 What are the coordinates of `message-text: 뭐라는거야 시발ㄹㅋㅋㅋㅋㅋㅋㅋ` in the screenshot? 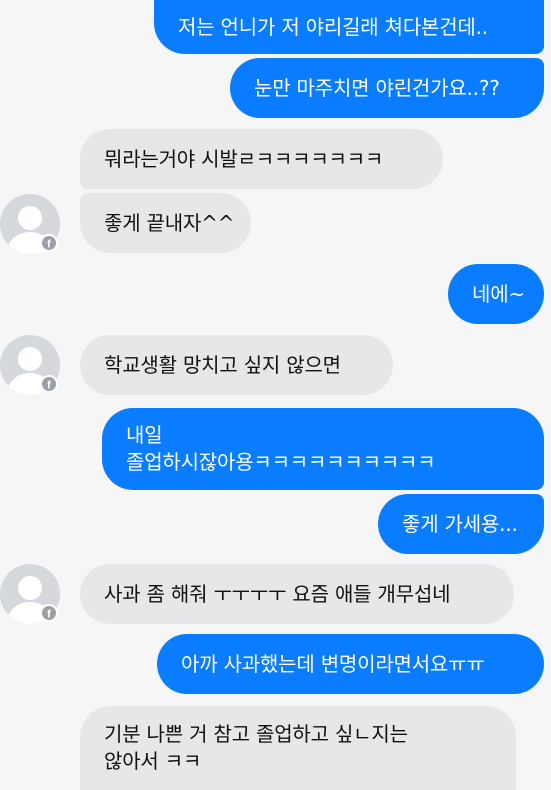 It's located at (244, 158).